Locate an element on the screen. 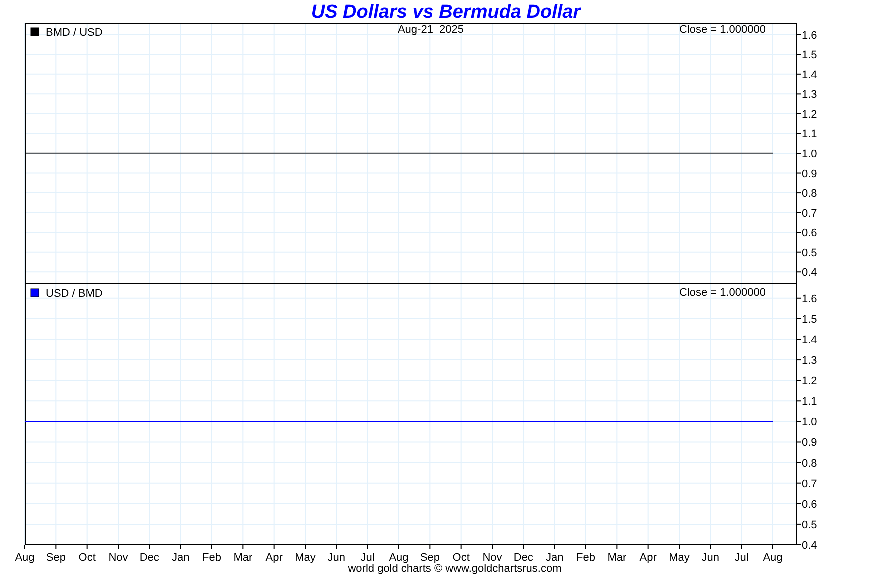 The width and height of the screenshot is (890, 575). legend-label: BMD / USD is located at coordinates (74, 33).